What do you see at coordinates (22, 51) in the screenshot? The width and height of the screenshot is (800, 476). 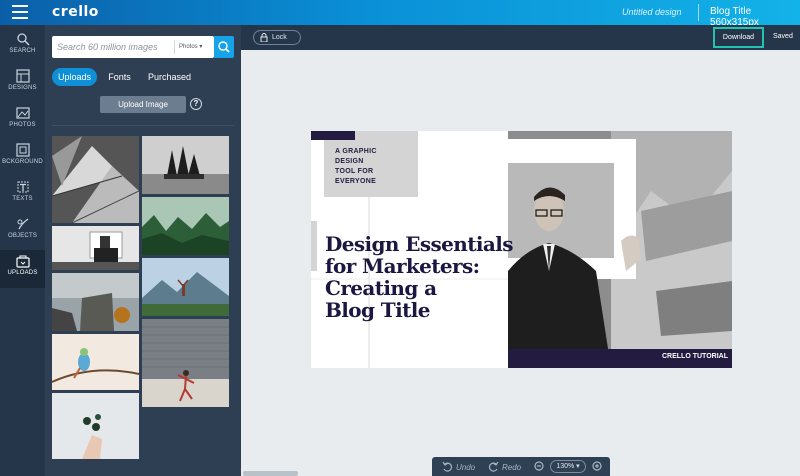 I see `rail-item-label: SEARCH` at bounding box center [22, 51].